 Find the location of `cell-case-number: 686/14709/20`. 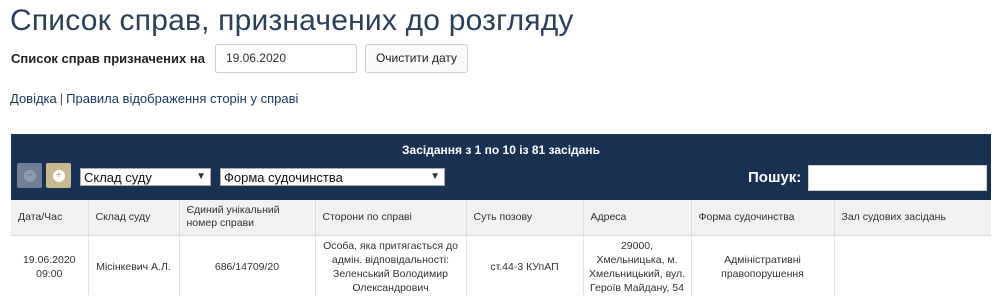

cell-case-number: 686/14709/20 is located at coordinates (247, 265).